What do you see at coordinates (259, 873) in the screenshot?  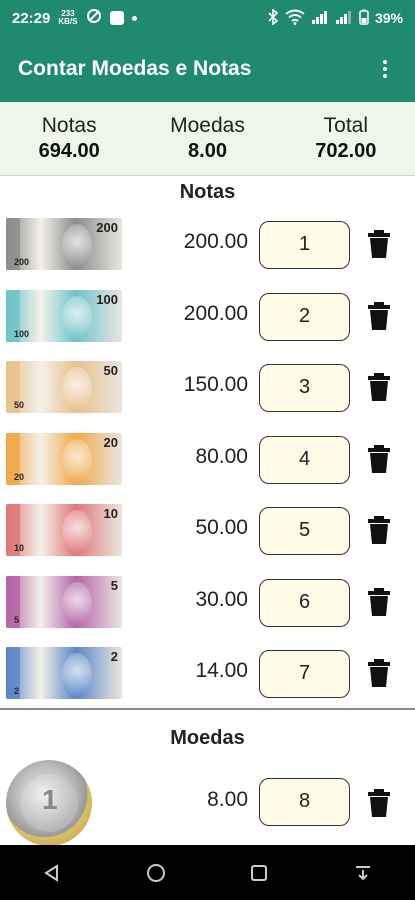 I see `recents-icon` at bounding box center [259, 873].